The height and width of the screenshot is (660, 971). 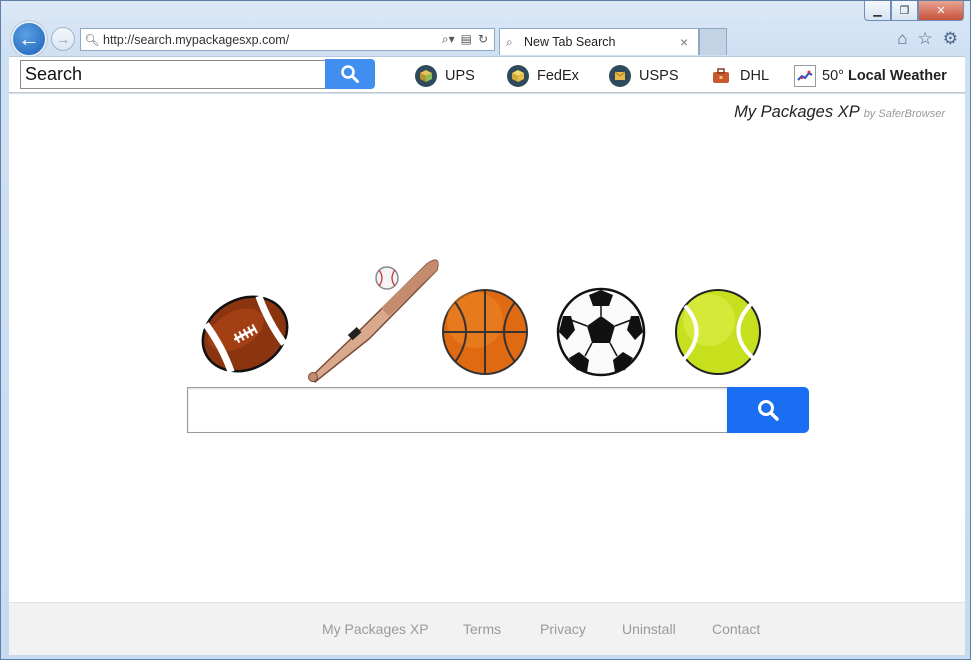 I want to click on tennis-ball-icon, so click(x=718, y=332).